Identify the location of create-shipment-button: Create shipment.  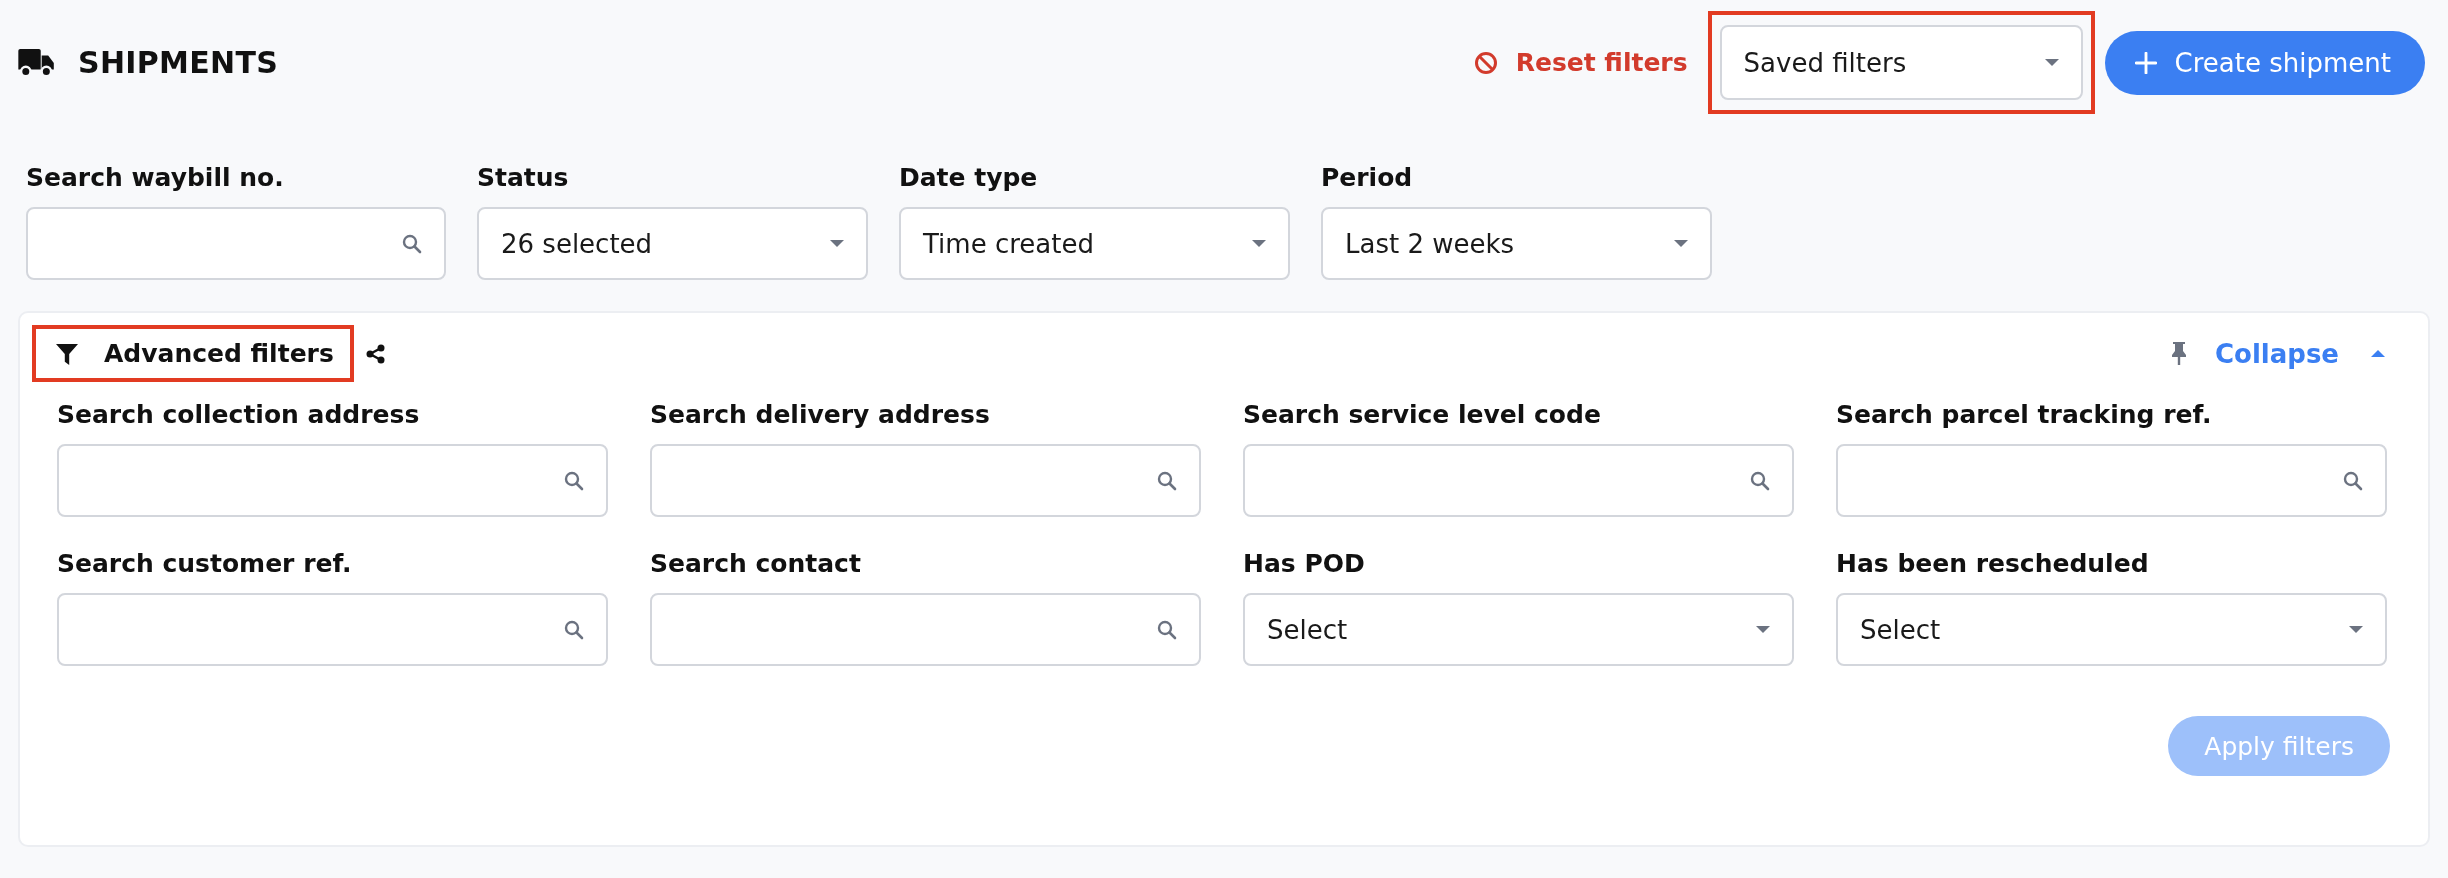
(2264, 62).